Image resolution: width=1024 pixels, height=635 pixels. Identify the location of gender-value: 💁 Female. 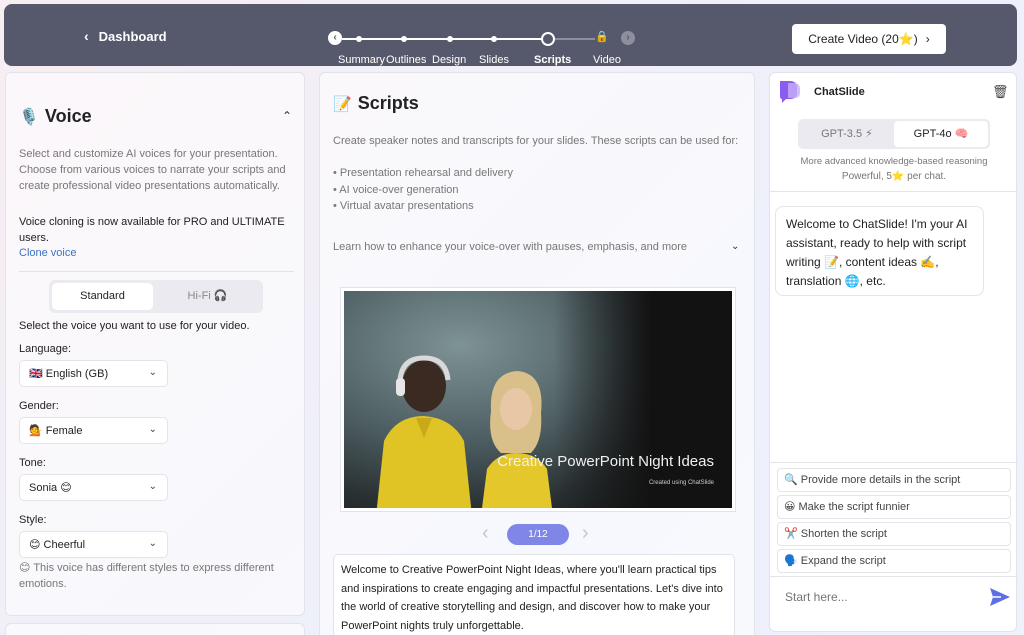
(56, 431).